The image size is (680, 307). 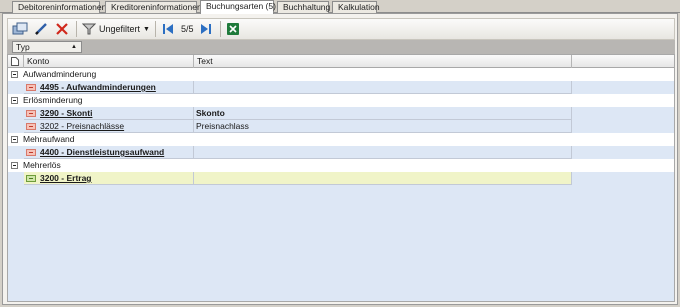 What do you see at coordinates (187, 29) in the screenshot?
I see `pager-text: 5/5` at bounding box center [187, 29].